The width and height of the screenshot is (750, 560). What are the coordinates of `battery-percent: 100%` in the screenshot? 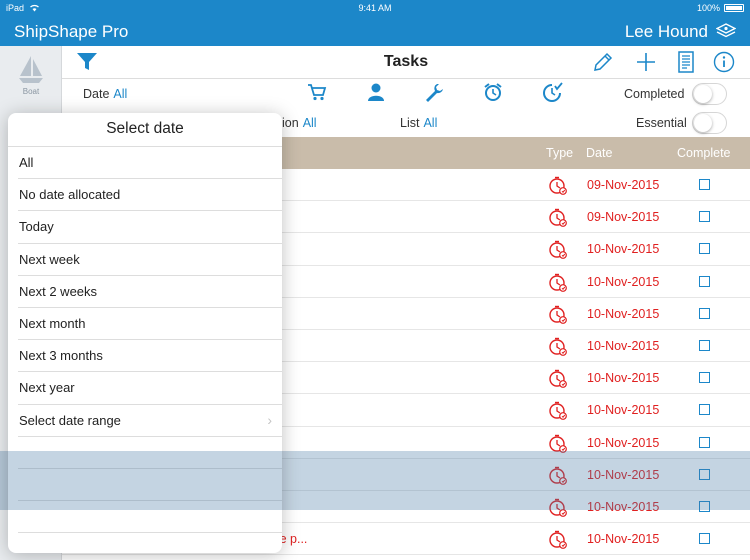 It's located at (708, 8).